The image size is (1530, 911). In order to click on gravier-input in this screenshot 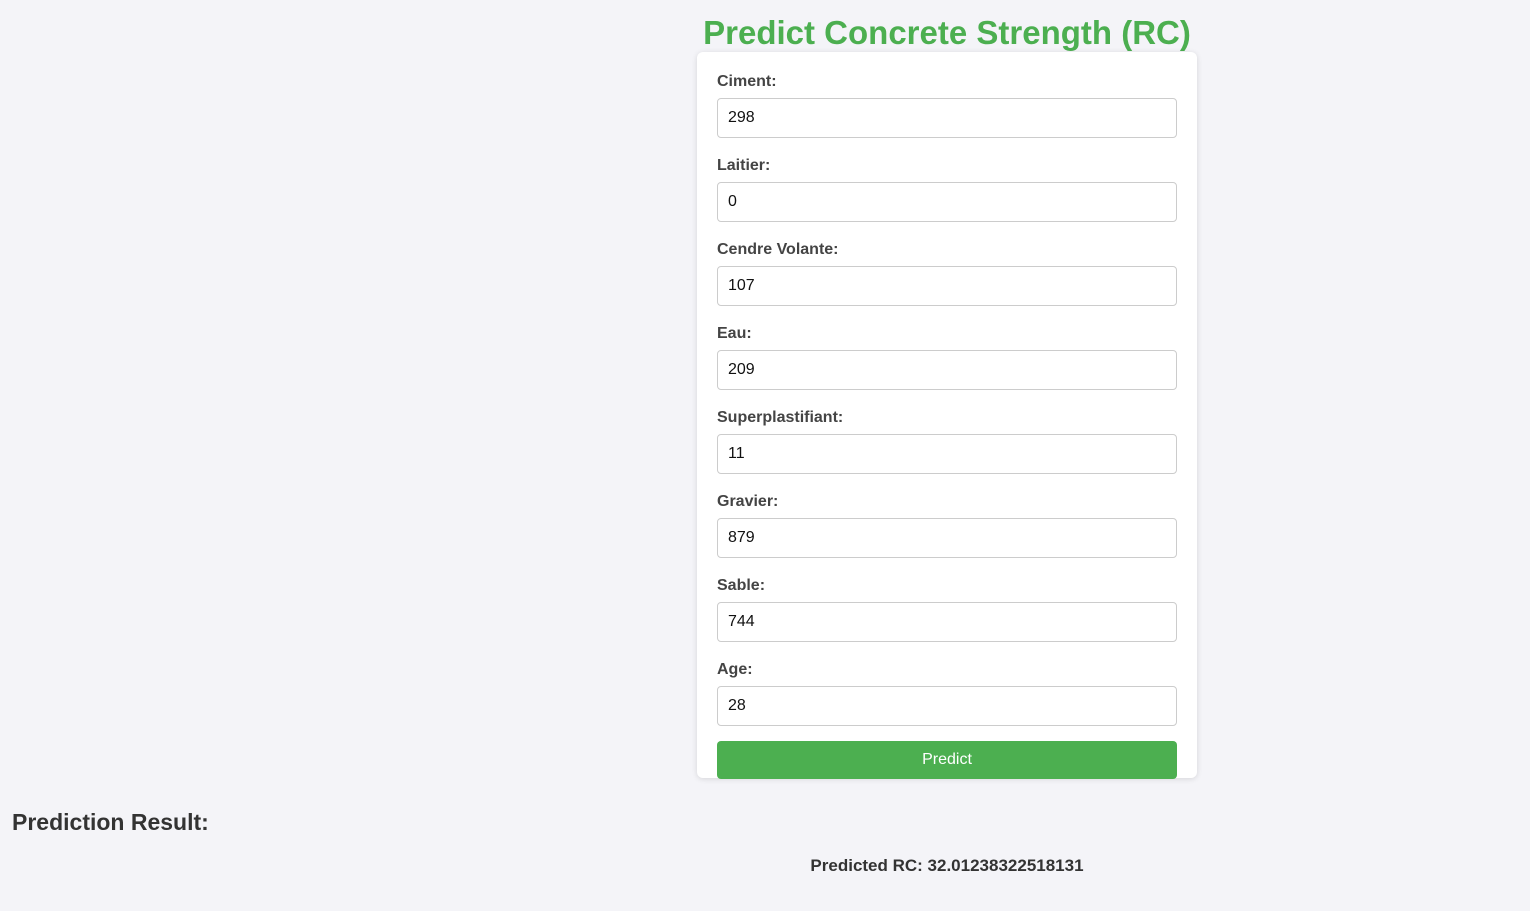, I will do `click(947, 538)`.